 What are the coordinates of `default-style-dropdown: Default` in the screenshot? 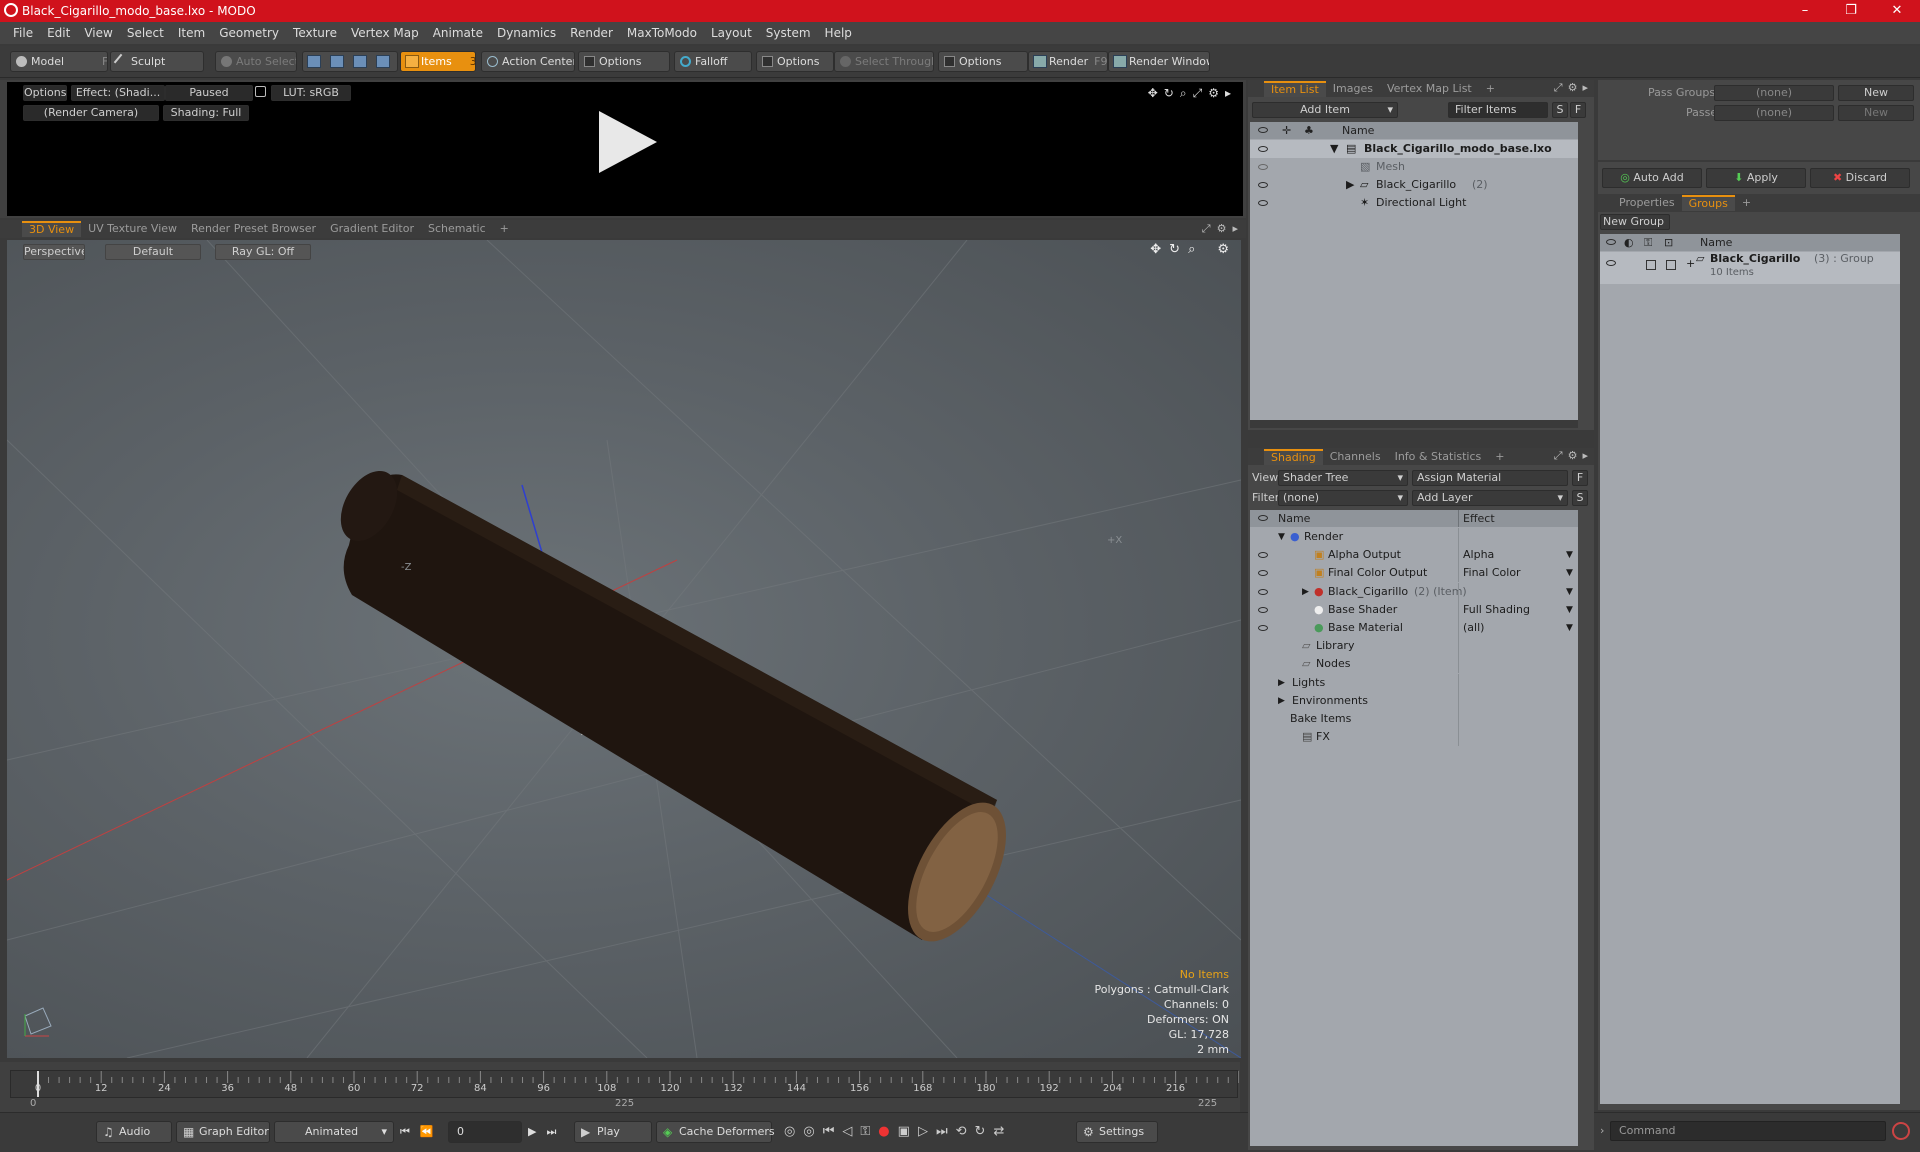 It's located at (153, 252).